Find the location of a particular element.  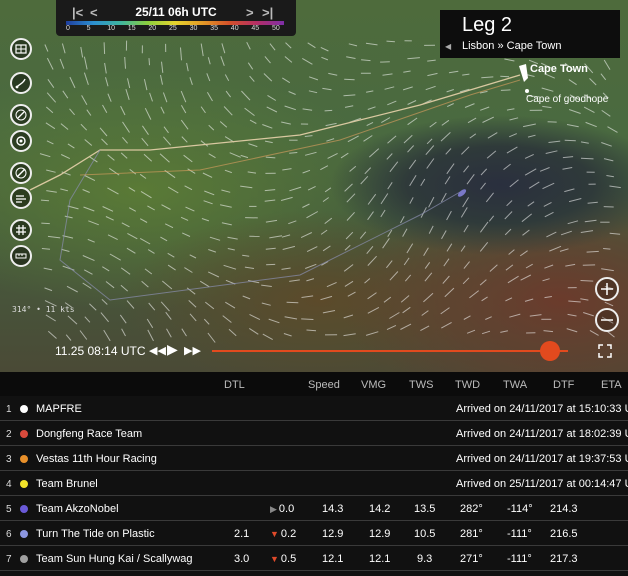

team-name: Turn The Tide on Plastic is located at coordinates (95, 534).